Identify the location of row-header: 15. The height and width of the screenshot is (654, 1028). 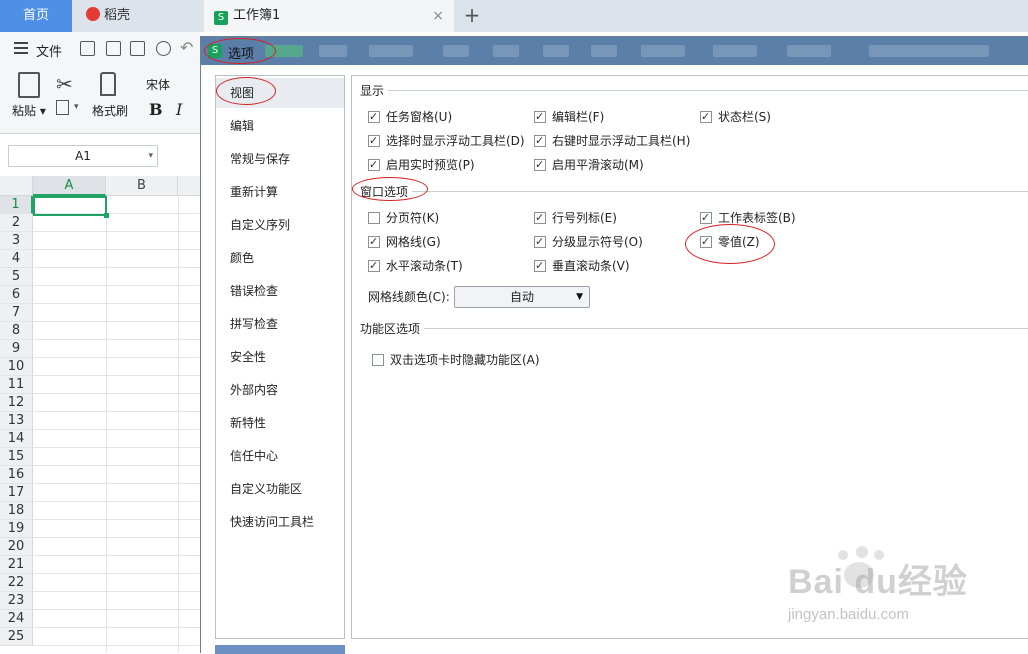
(16, 457).